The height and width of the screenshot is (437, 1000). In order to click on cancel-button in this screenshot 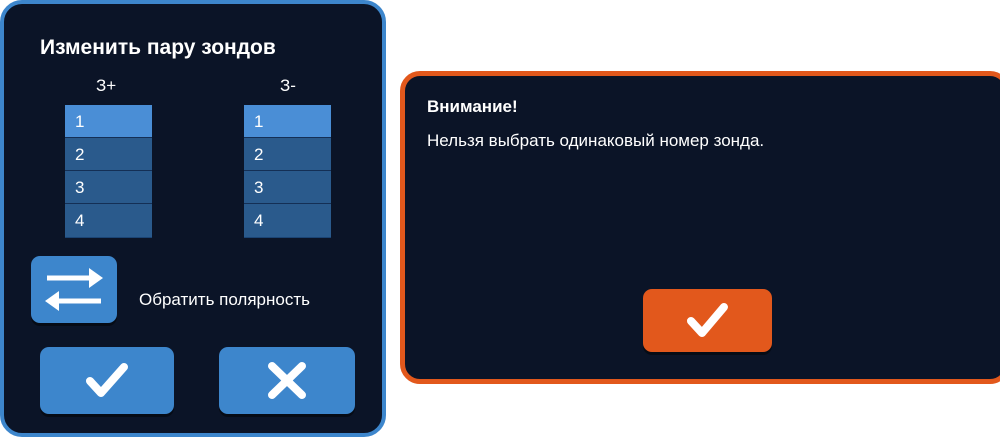, I will do `click(287, 380)`.